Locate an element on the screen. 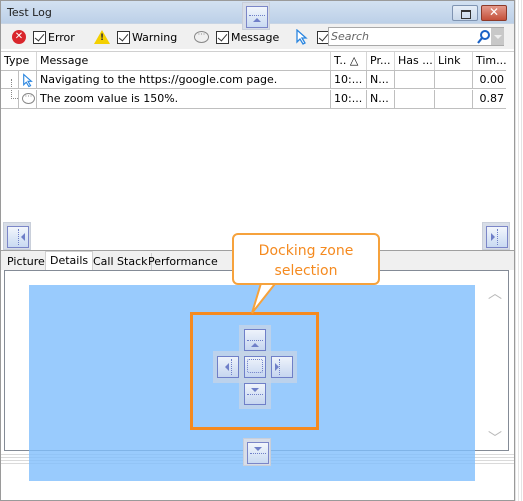 The height and width of the screenshot is (501, 523). error-checkbox is located at coordinates (39, 37).